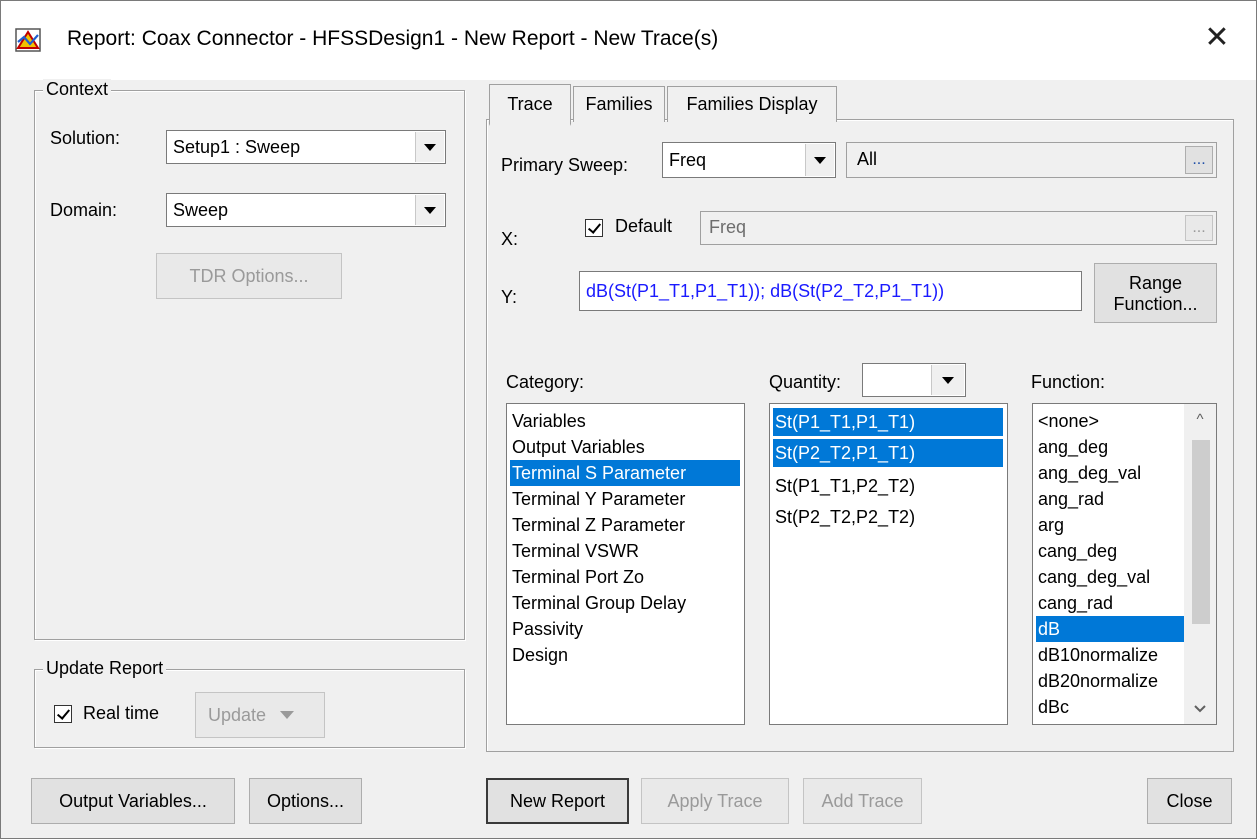 The height and width of the screenshot is (839, 1257). Describe the element at coordinates (1097, 655) in the screenshot. I see `function-item: dB10normalize` at that location.